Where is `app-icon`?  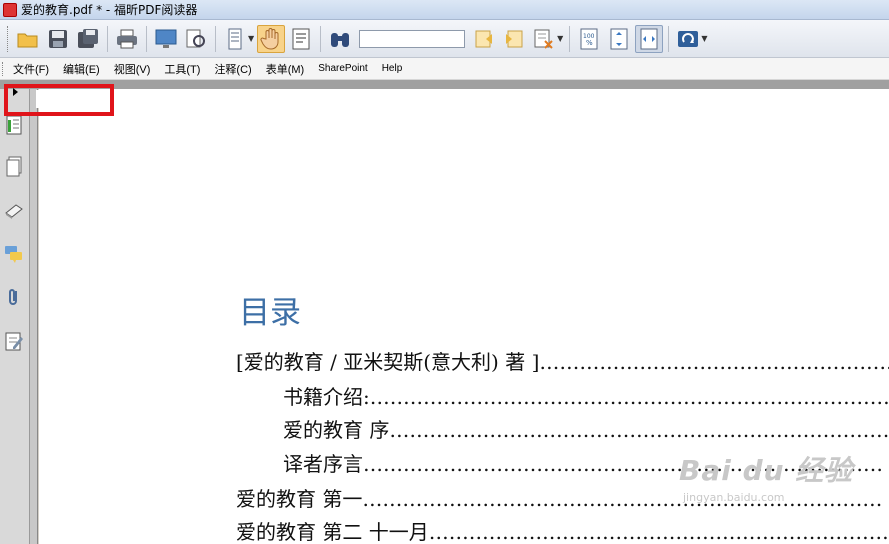
app-icon is located at coordinates (10, 9).